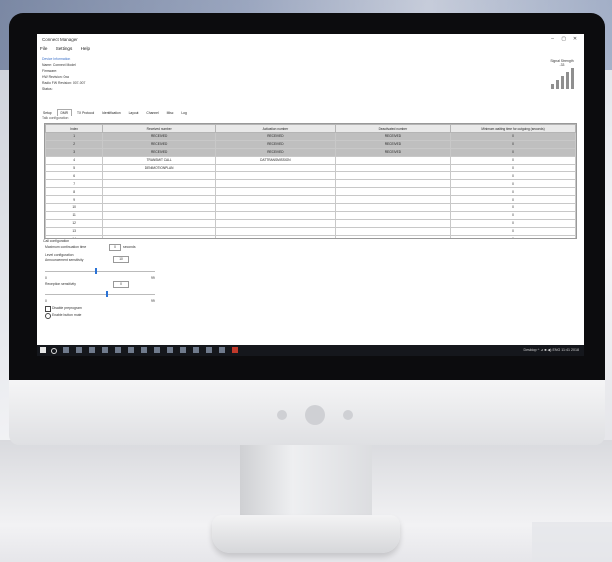 The width and height of the screenshot is (612, 562). What do you see at coordinates (74, 144) in the screenshot?
I see `table-cell: 2` at bounding box center [74, 144].